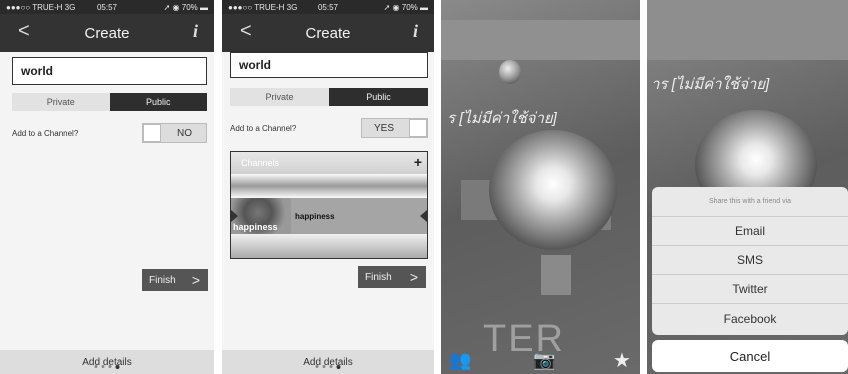  Describe the element at coordinates (750, 231) in the screenshot. I see `share-email-button: Email` at that location.